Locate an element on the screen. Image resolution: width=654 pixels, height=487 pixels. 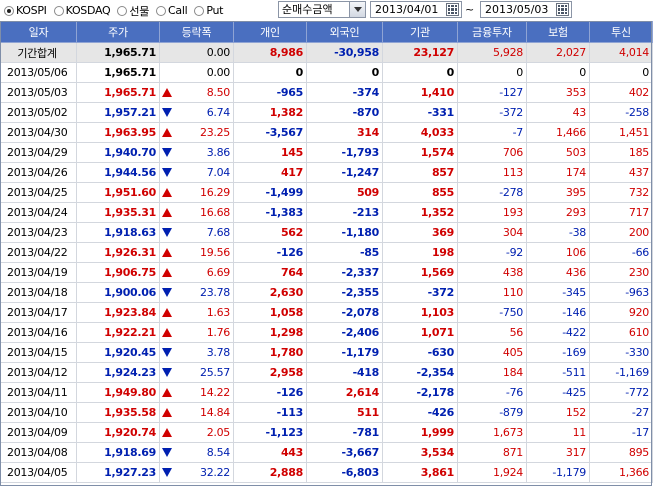
market-label: Call is located at coordinates (178, 10).